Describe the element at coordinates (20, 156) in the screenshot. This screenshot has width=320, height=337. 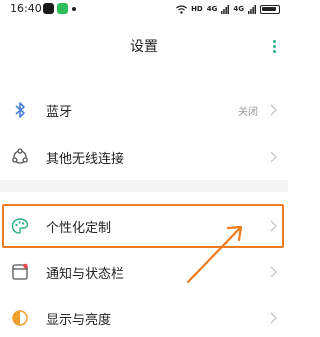
I see `wireless-connection-icon` at that location.